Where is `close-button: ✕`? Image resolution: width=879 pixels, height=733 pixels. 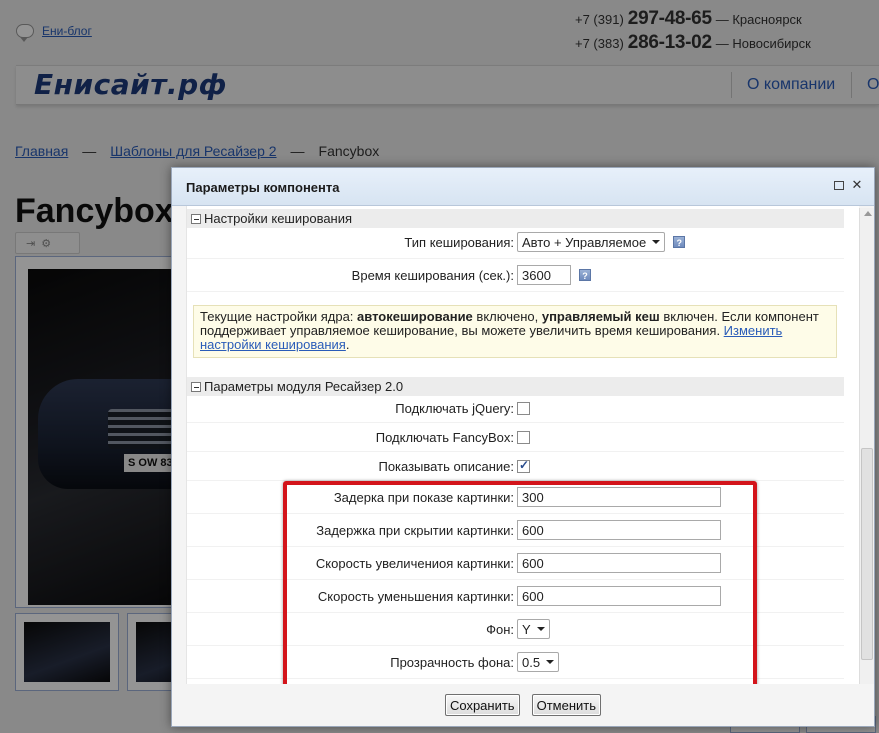
close-button: ✕ is located at coordinates (857, 185).